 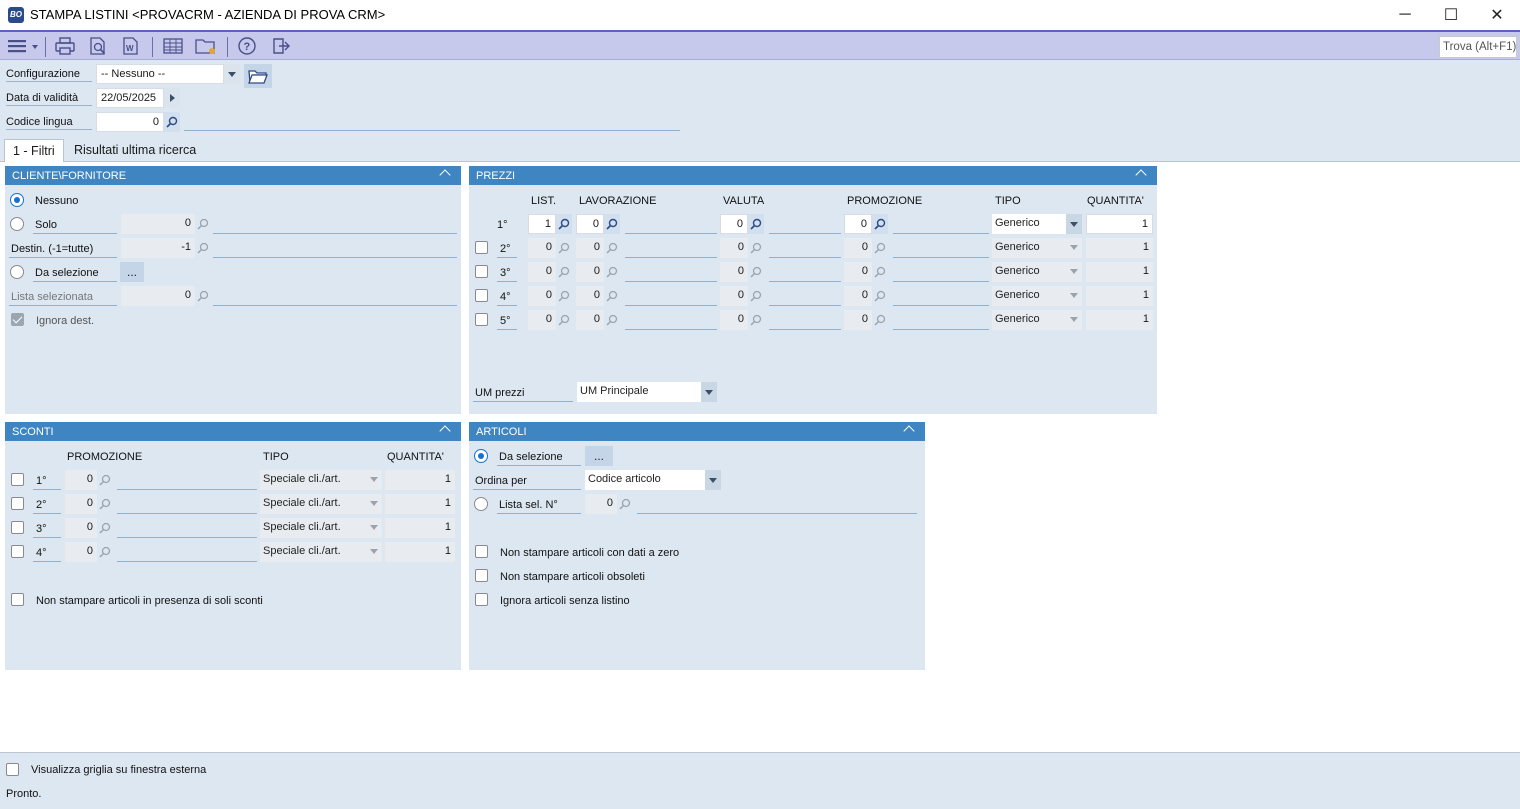 What do you see at coordinates (173, 46) in the screenshot?
I see `grid-icon` at bounding box center [173, 46].